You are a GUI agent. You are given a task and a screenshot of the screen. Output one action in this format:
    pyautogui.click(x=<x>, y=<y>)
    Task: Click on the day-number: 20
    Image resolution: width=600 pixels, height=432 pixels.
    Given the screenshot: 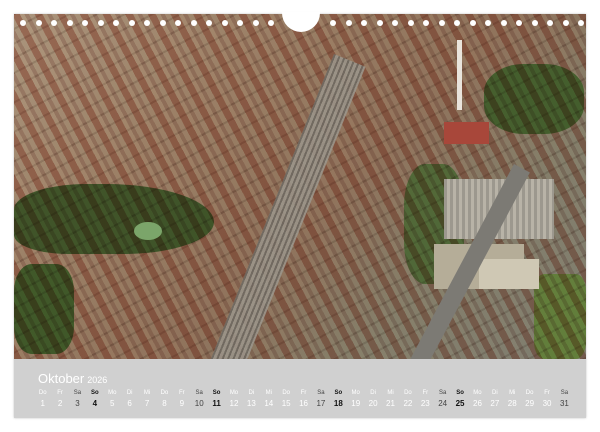 What is the action you would take?
    pyautogui.click(x=373, y=403)
    